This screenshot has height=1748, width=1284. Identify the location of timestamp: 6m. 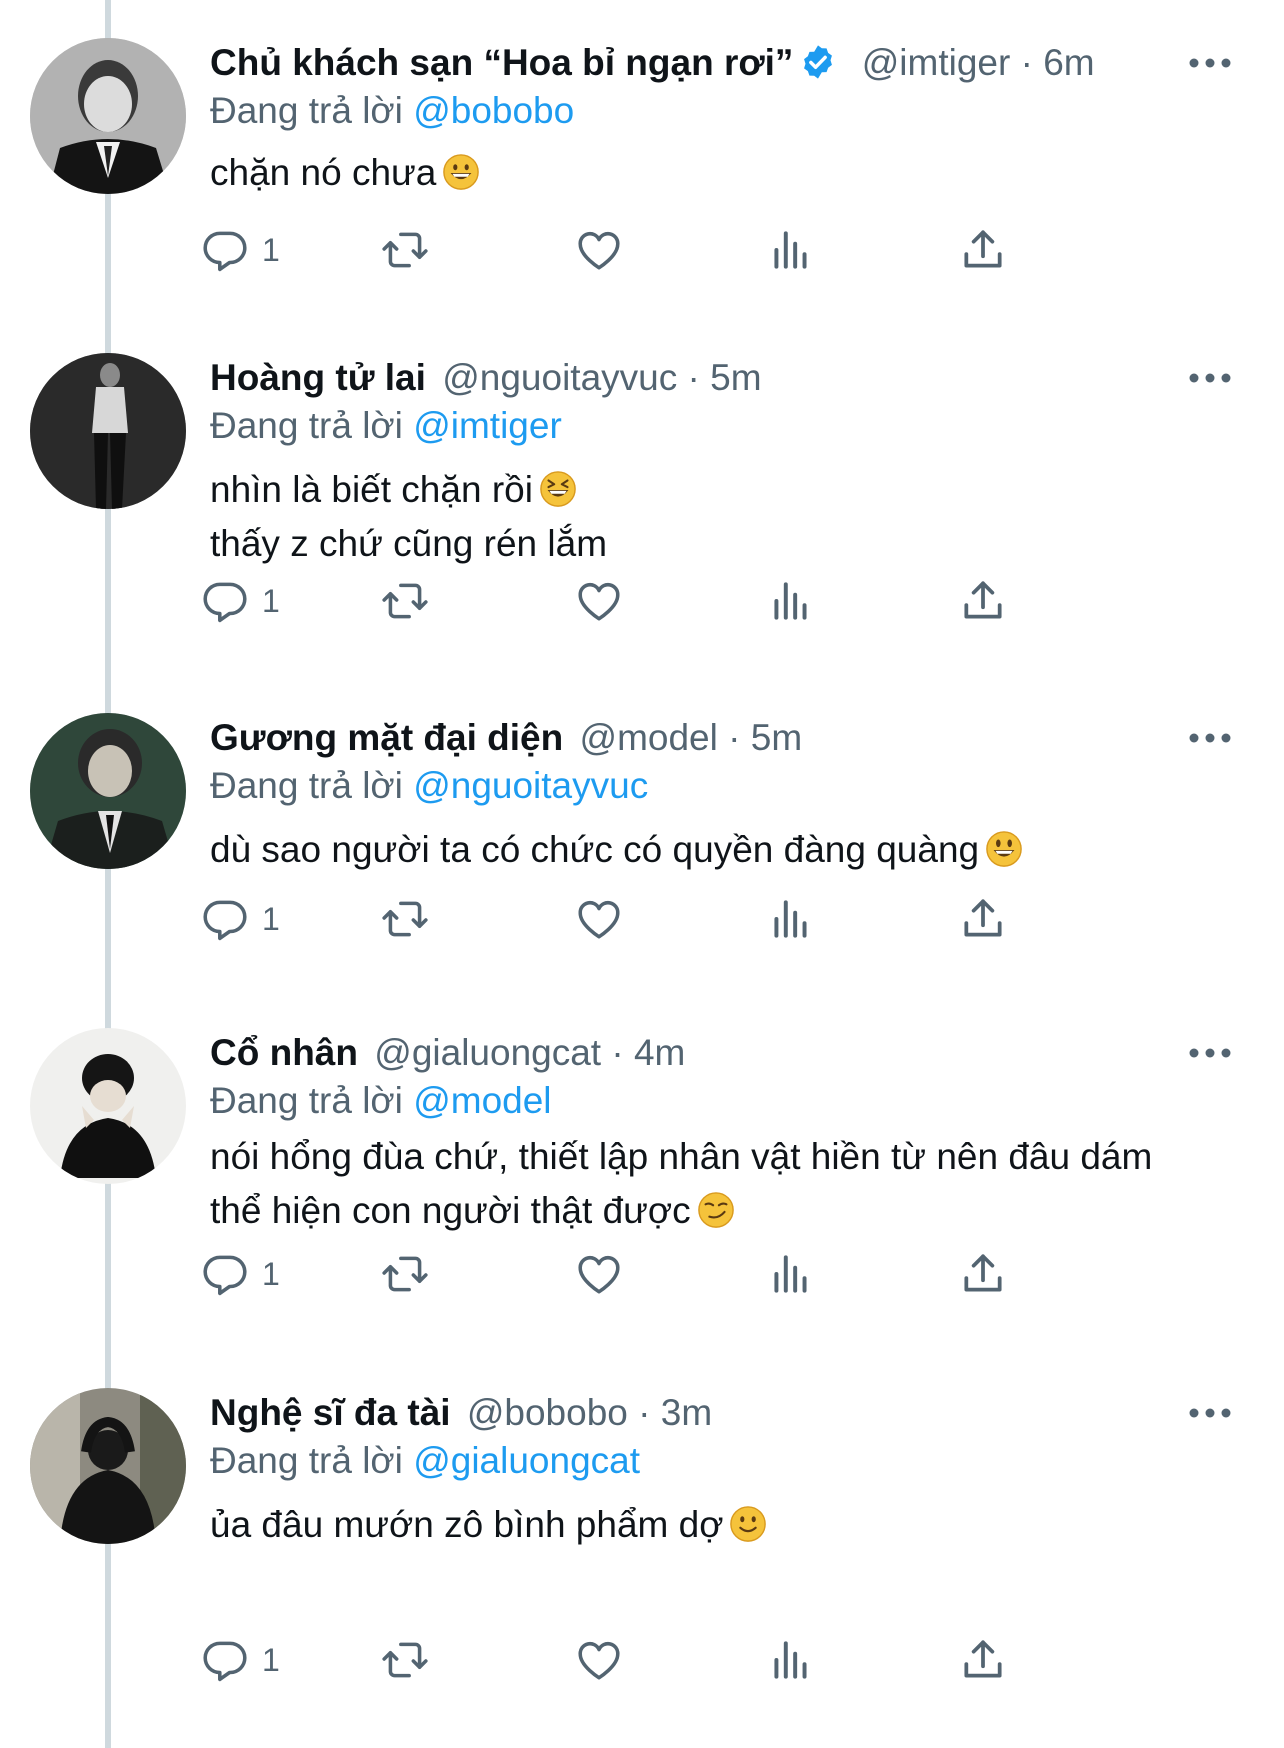
(1068, 62).